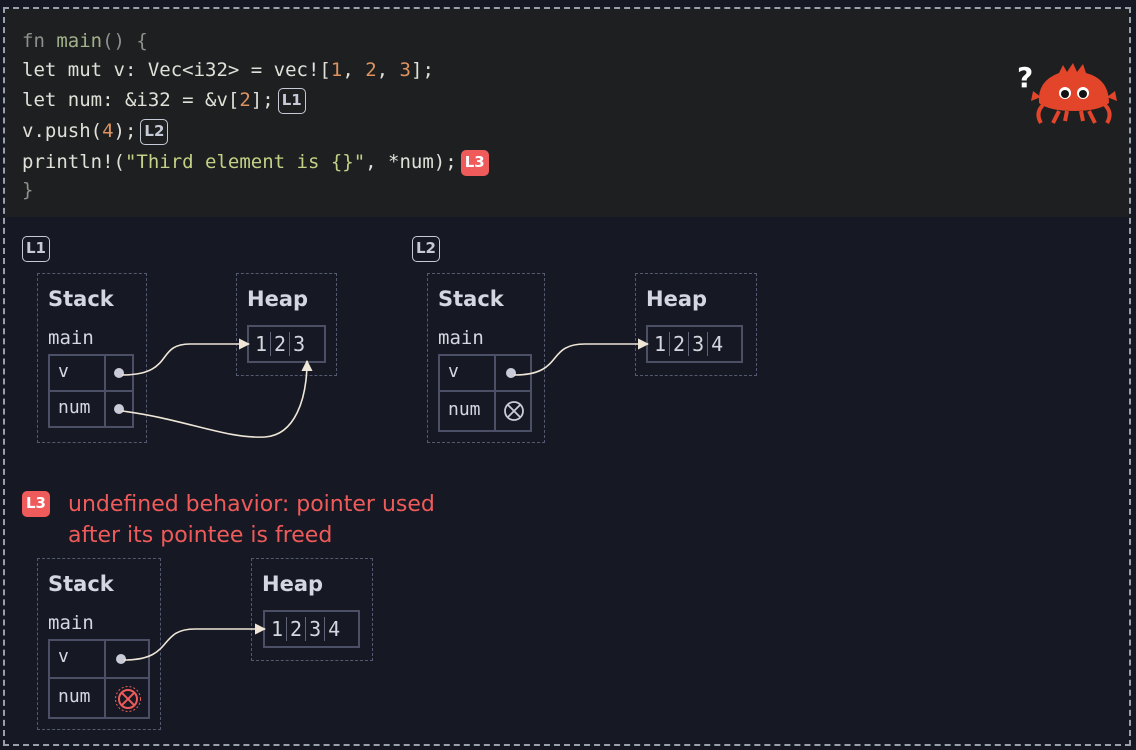 The image size is (1136, 750). What do you see at coordinates (411, 162) in the screenshot?
I see `code-text: , *num);` at bounding box center [411, 162].